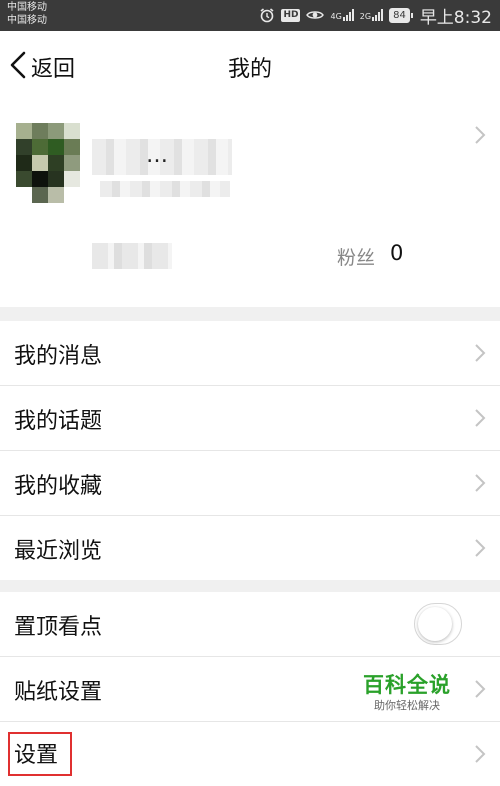 This screenshot has width=500, height=786. I want to click on menu-item-recently-viewed: 最近浏览, so click(250, 548).